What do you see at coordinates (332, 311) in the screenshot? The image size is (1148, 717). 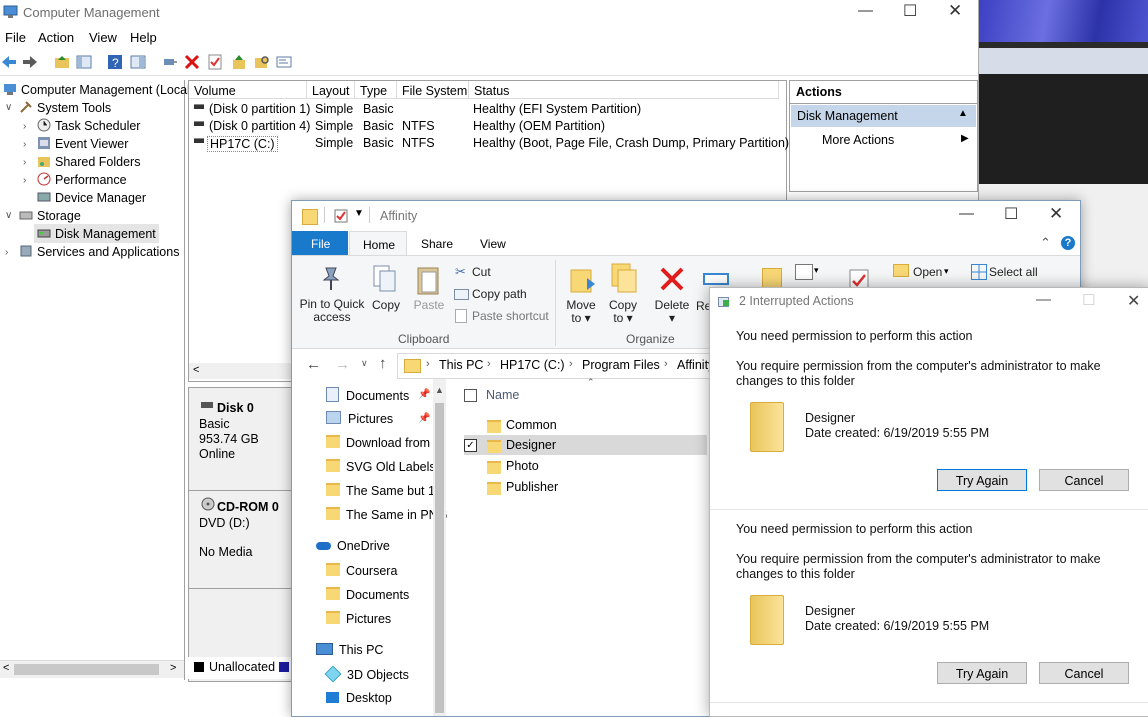 I see `pin-to-quick-access-button: Pin to Quick access` at bounding box center [332, 311].